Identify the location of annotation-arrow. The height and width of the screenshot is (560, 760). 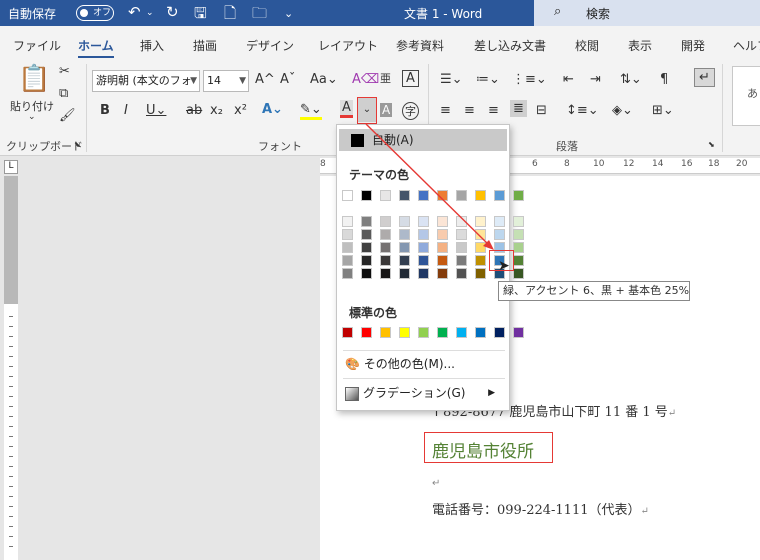
(429, 186).